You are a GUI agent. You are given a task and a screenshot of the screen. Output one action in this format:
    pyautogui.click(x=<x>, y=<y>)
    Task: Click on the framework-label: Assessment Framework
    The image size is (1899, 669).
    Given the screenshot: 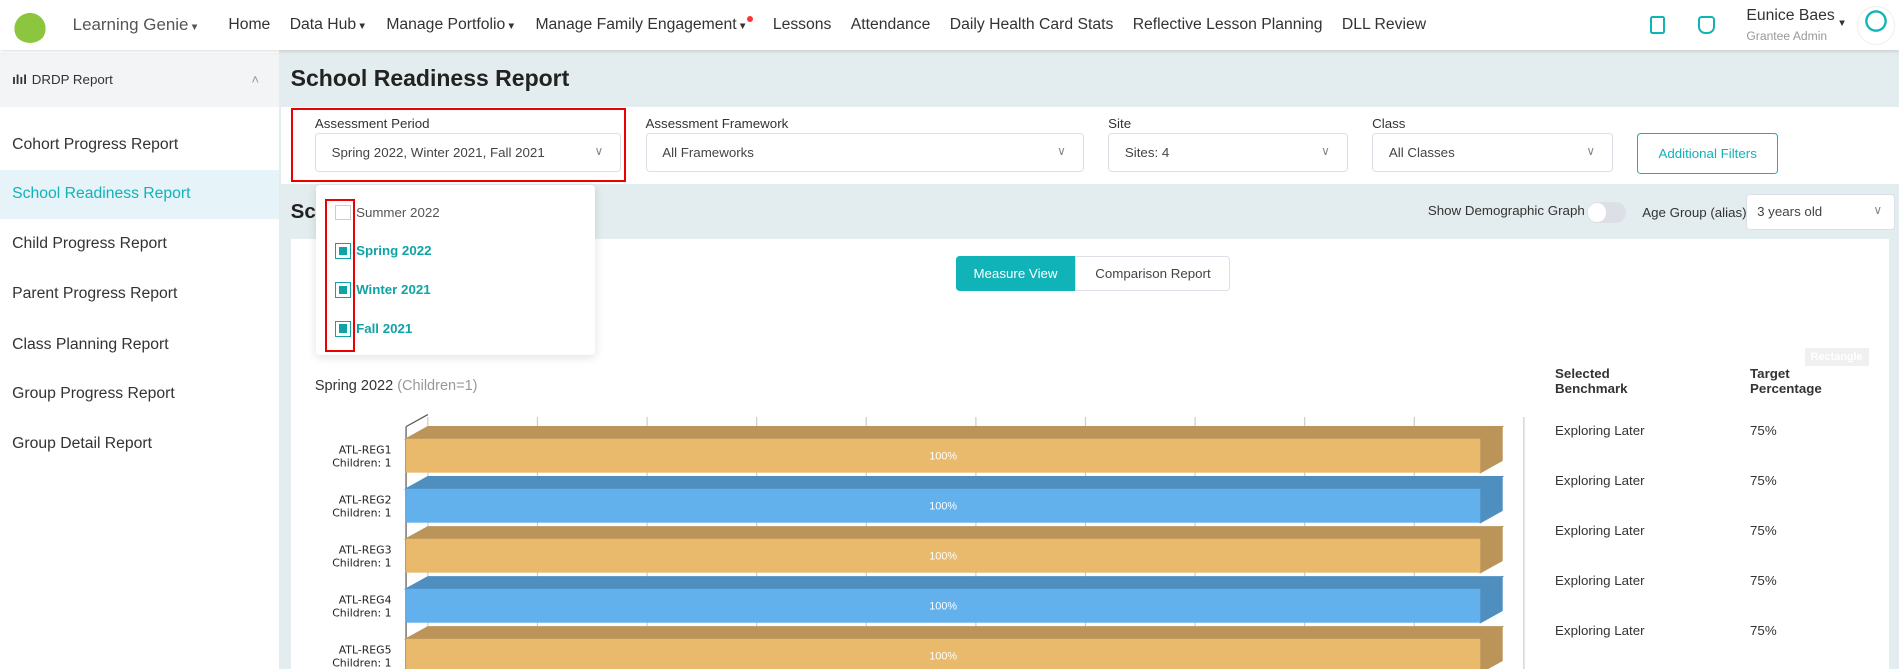 What is the action you would take?
    pyautogui.click(x=717, y=124)
    